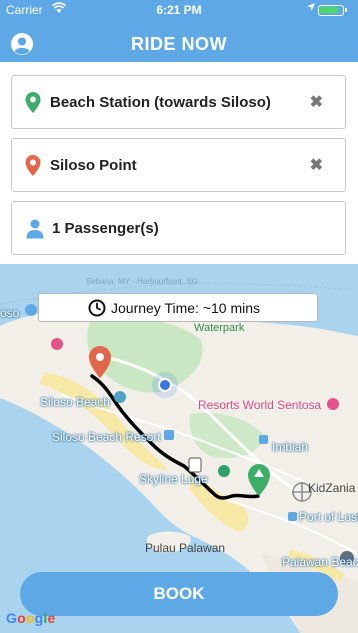  What do you see at coordinates (185, 548) in the screenshot?
I see `map-label-pulau-palawan: Pulau Palawan` at bounding box center [185, 548].